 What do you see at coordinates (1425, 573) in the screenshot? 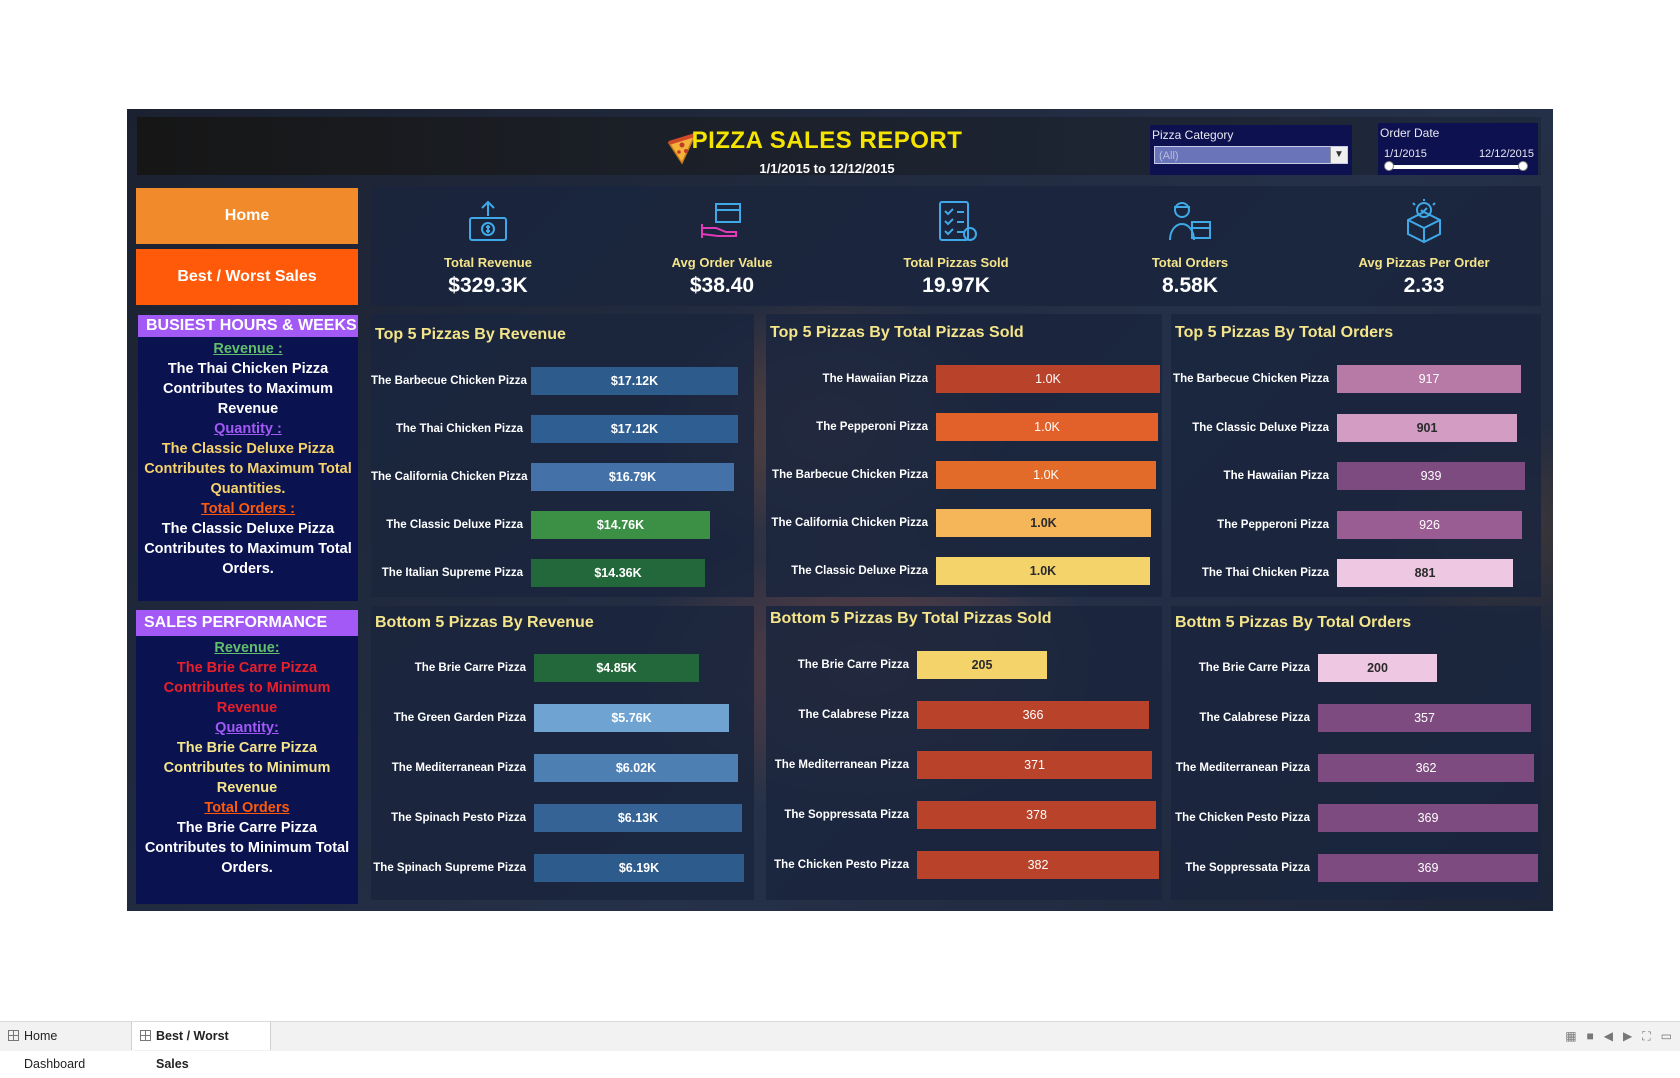
I see `bar: 881` at bounding box center [1425, 573].